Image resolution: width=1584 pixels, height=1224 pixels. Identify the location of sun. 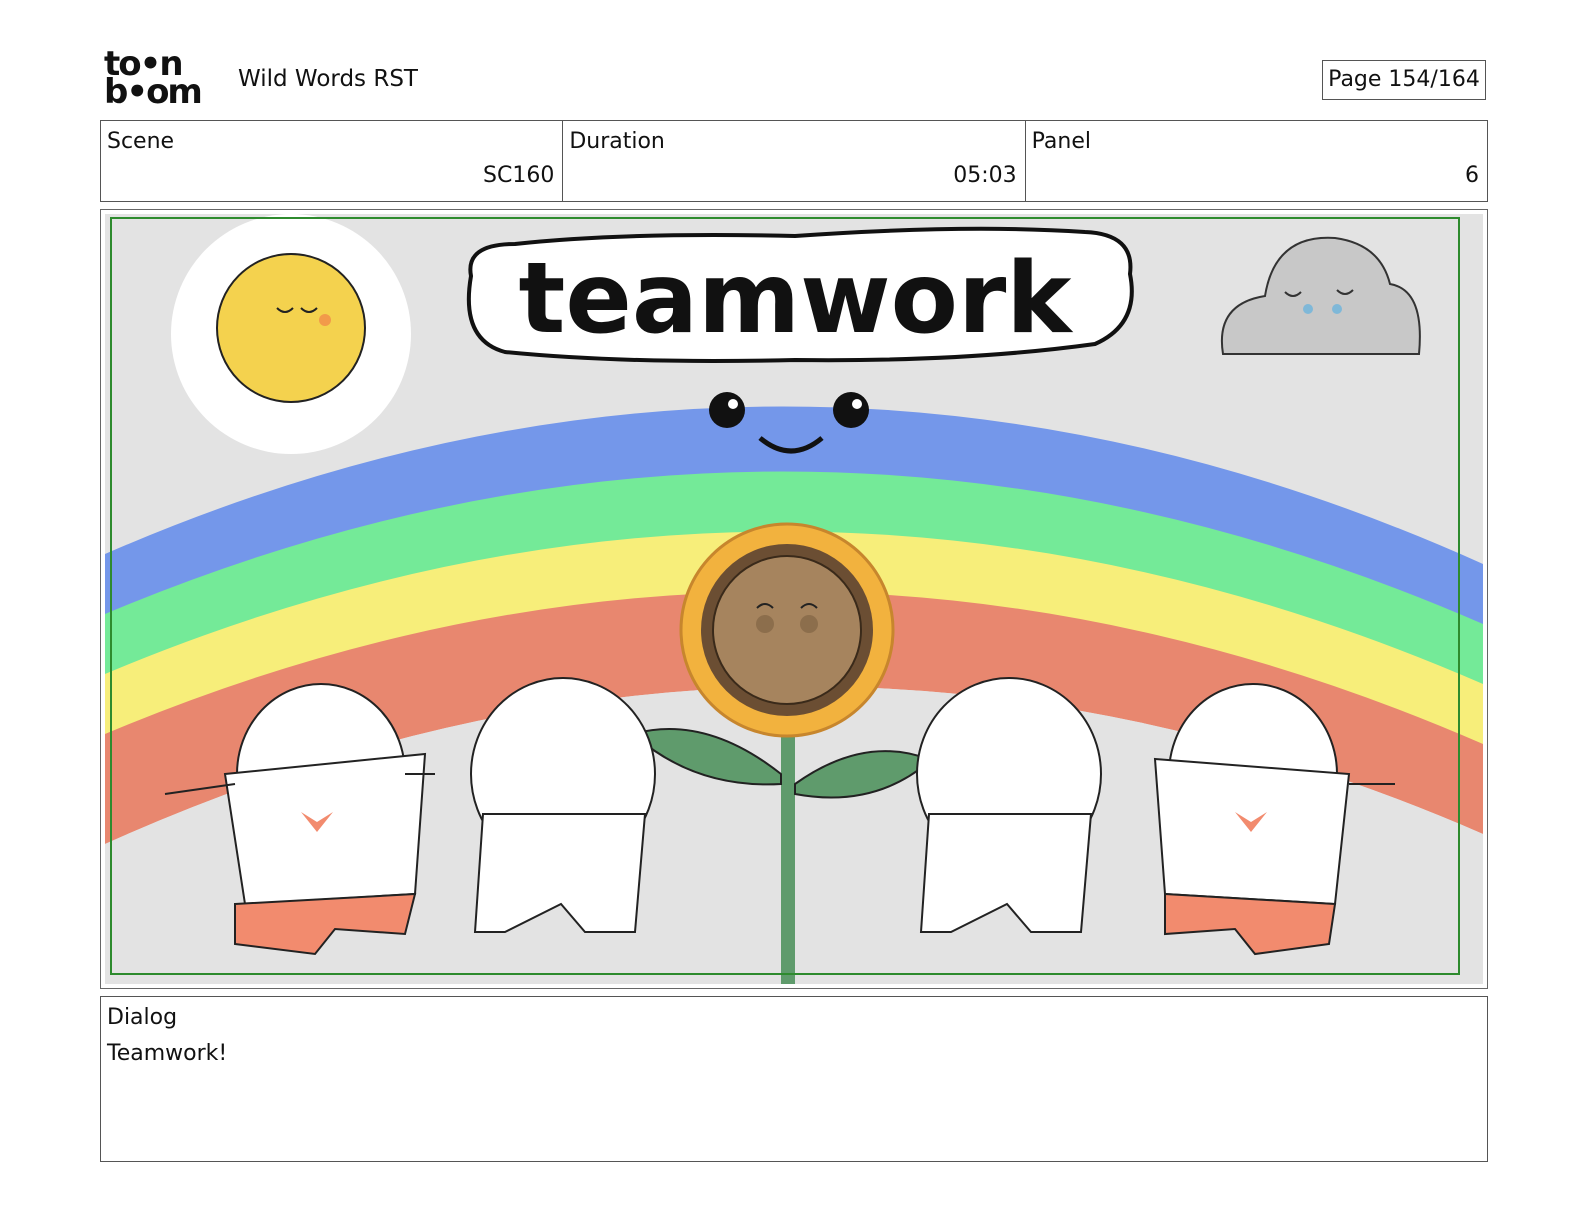
(291, 328).